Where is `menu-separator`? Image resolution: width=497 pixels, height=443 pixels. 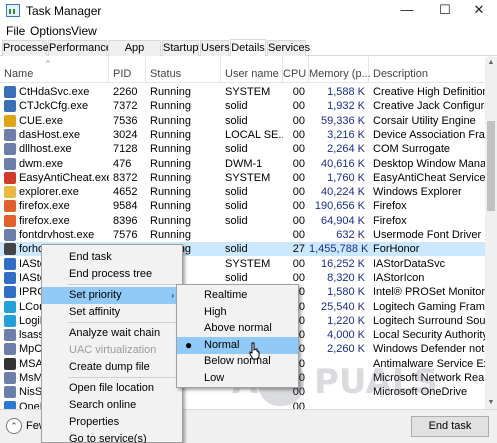 menu-separator is located at coordinates (124, 377).